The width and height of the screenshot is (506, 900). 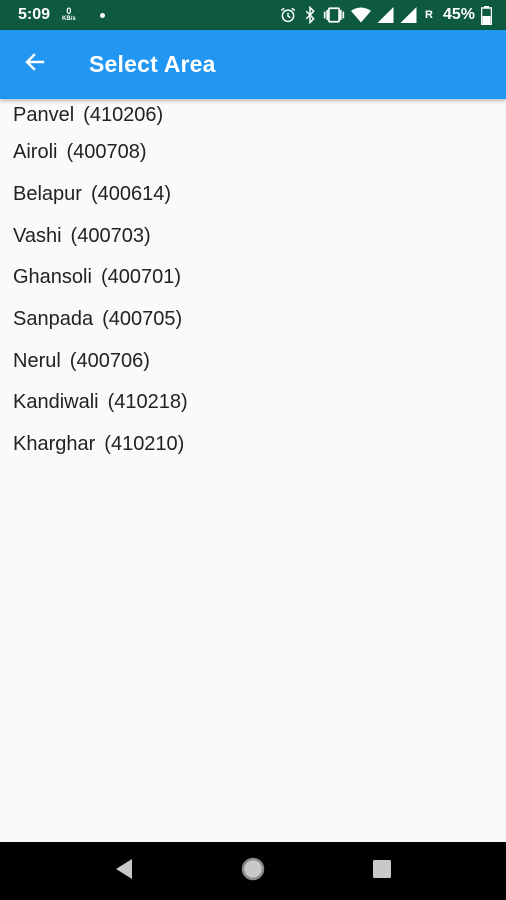 What do you see at coordinates (37, 360) in the screenshot?
I see `area-name: Nerul` at bounding box center [37, 360].